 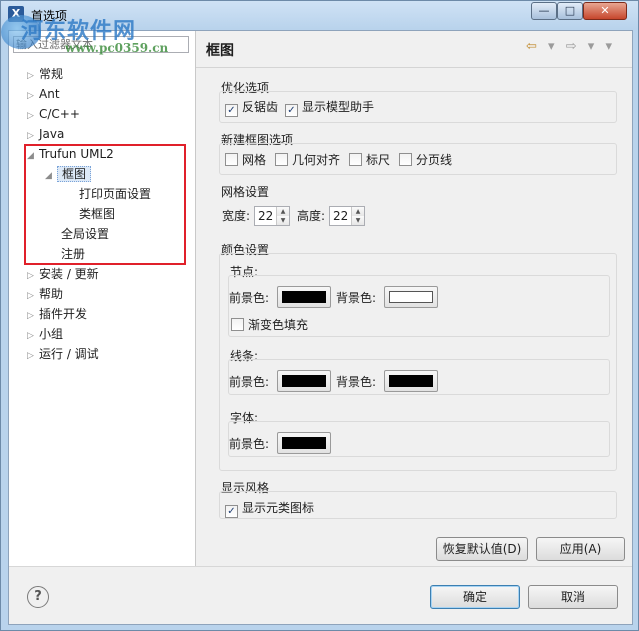 I want to click on tree-item-ant: ▷ Ant, so click(x=43, y=94).